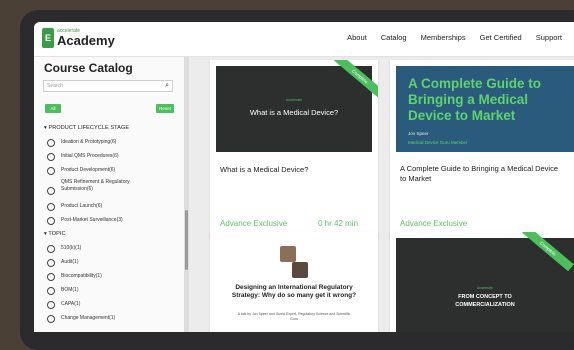  Describe the element at coordinates (485, 301) in the screenshot. I see `thumbnail-title: FROM CONCEPT TO COMMERCIALIZATION` at that location.